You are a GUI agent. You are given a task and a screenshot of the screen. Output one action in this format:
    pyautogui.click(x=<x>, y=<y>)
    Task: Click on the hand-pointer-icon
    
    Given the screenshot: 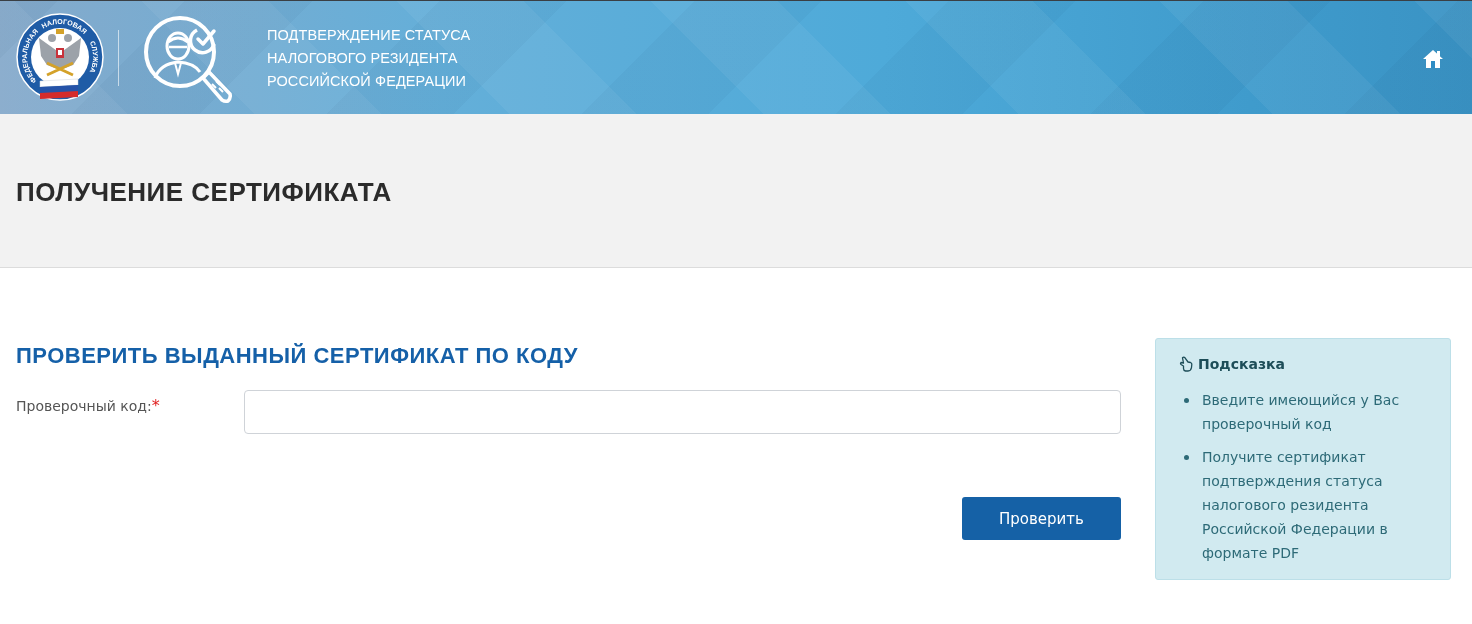 What is the action you would take?
    pyautogui.click(x=1186, y=364)
    